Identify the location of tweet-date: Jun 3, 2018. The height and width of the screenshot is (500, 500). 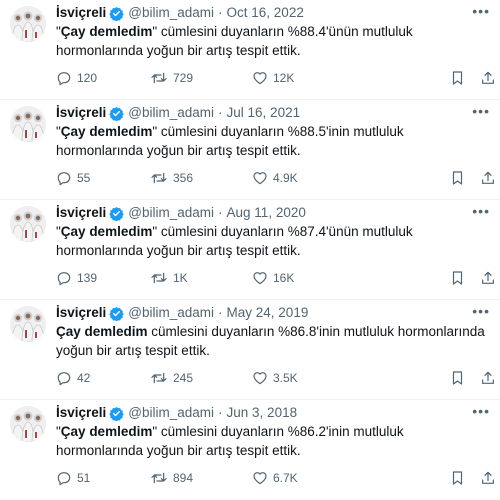
(262, 413).